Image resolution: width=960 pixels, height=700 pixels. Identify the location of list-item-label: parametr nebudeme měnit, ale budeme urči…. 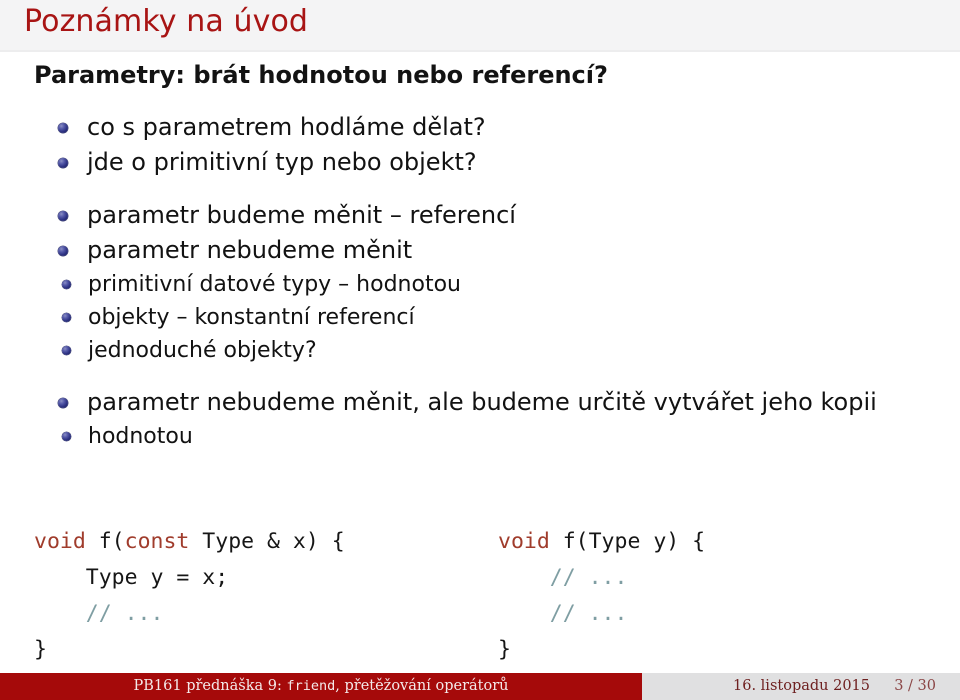
(482, 402).